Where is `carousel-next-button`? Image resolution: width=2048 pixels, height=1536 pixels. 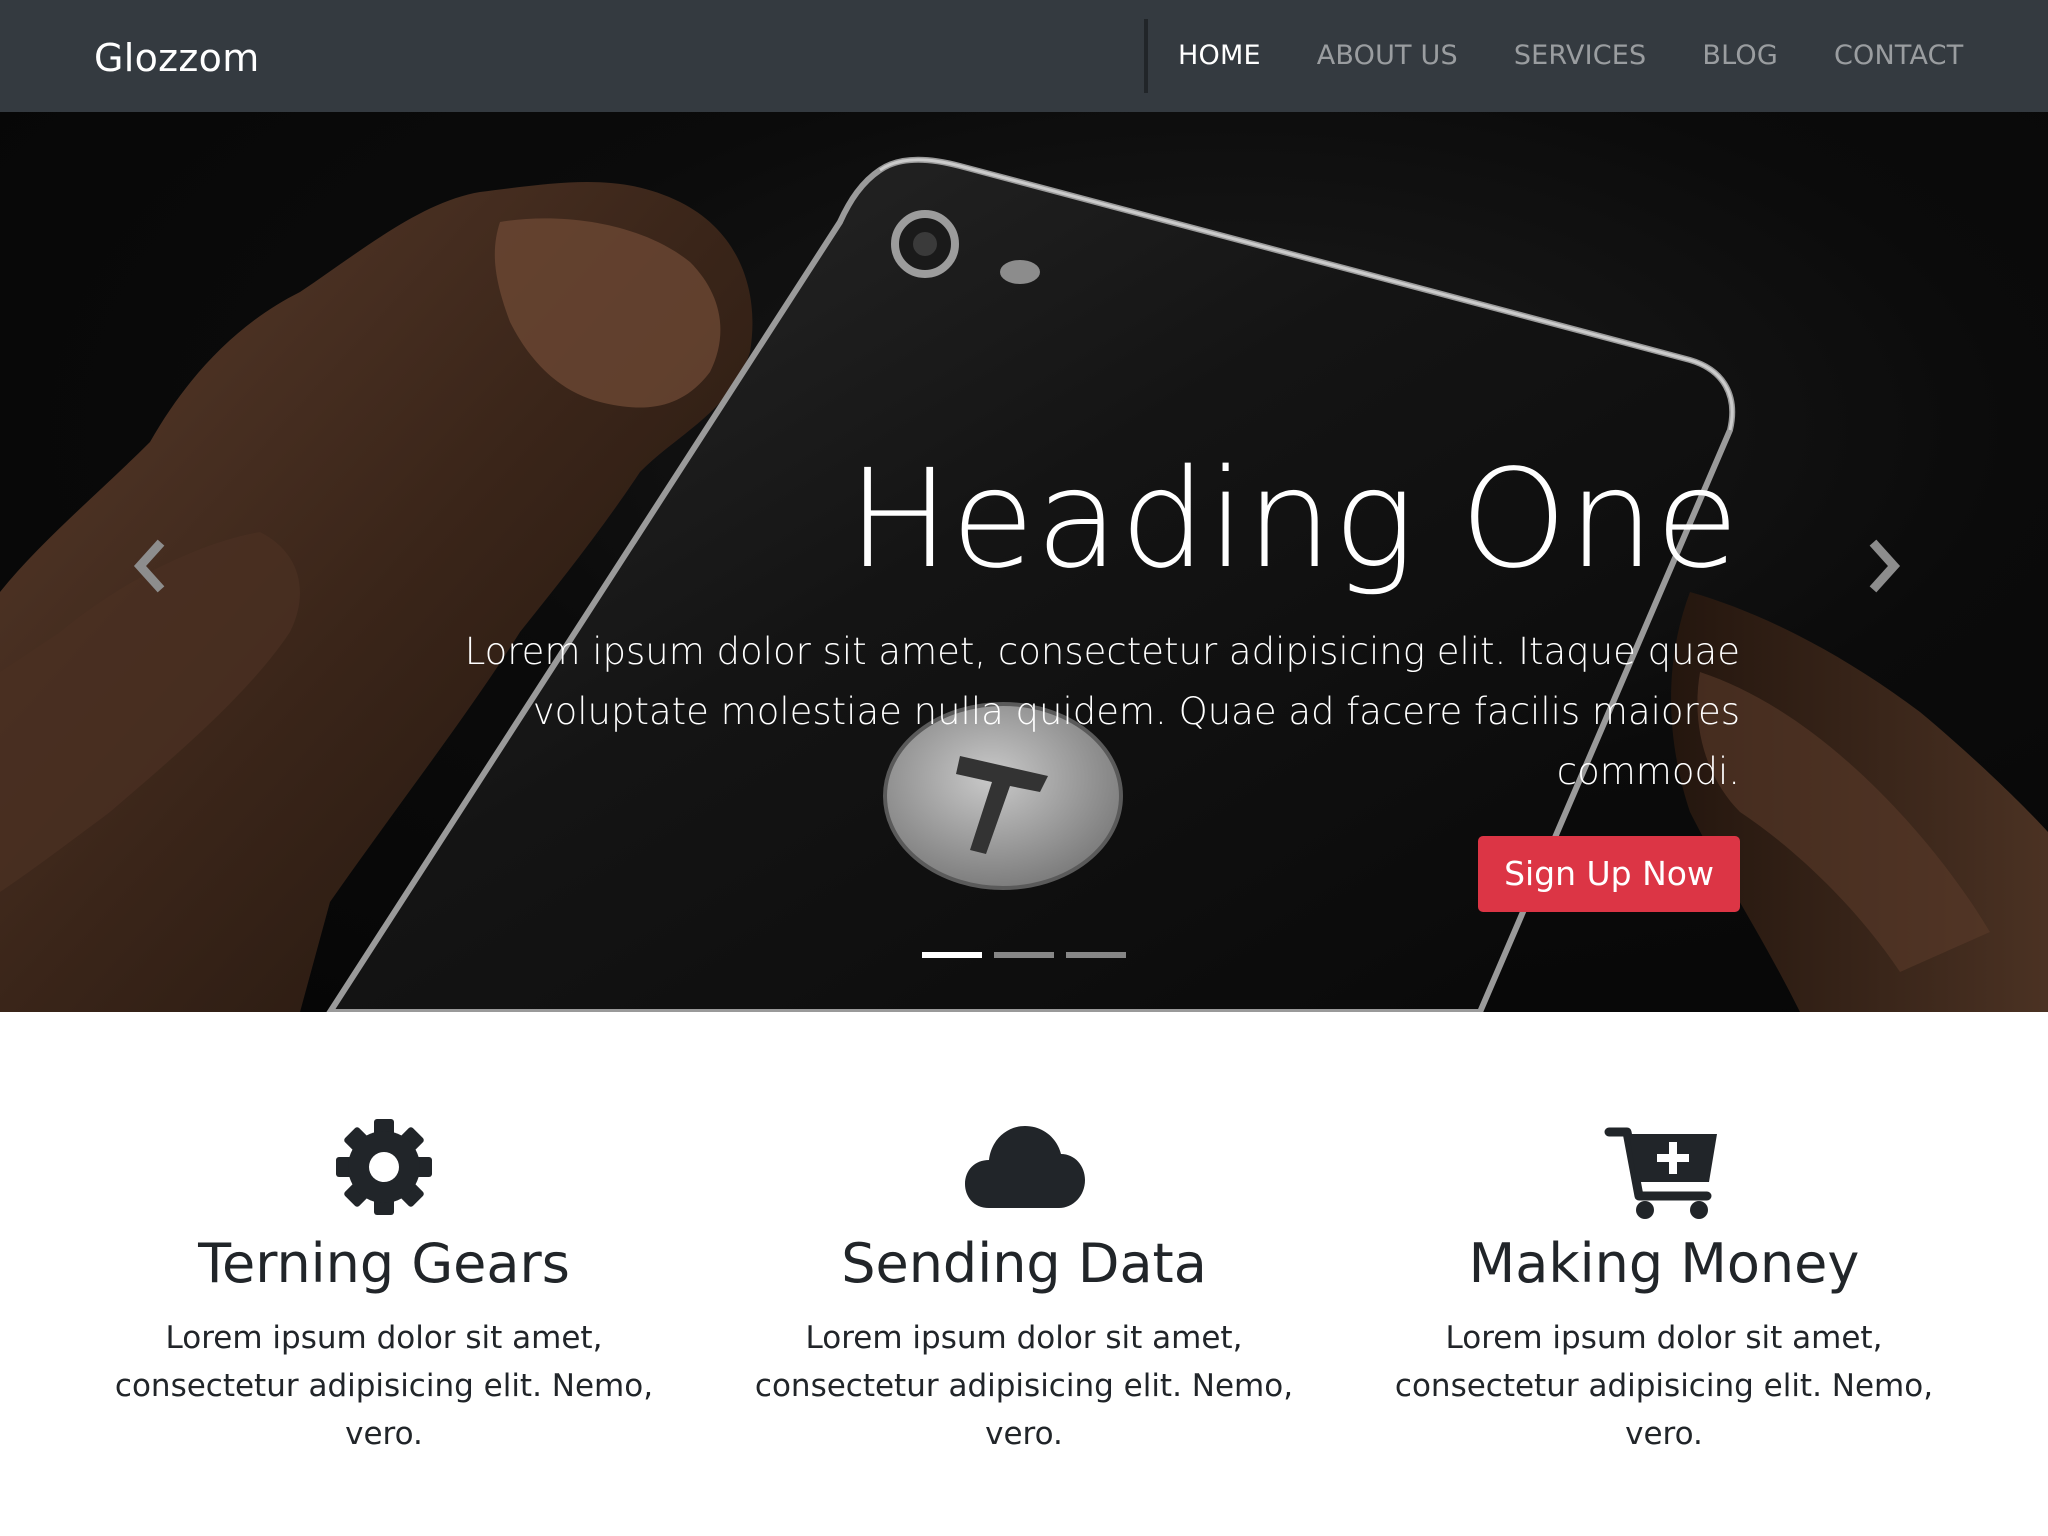 carousel-next-button is located at coordinates (1886, 566).